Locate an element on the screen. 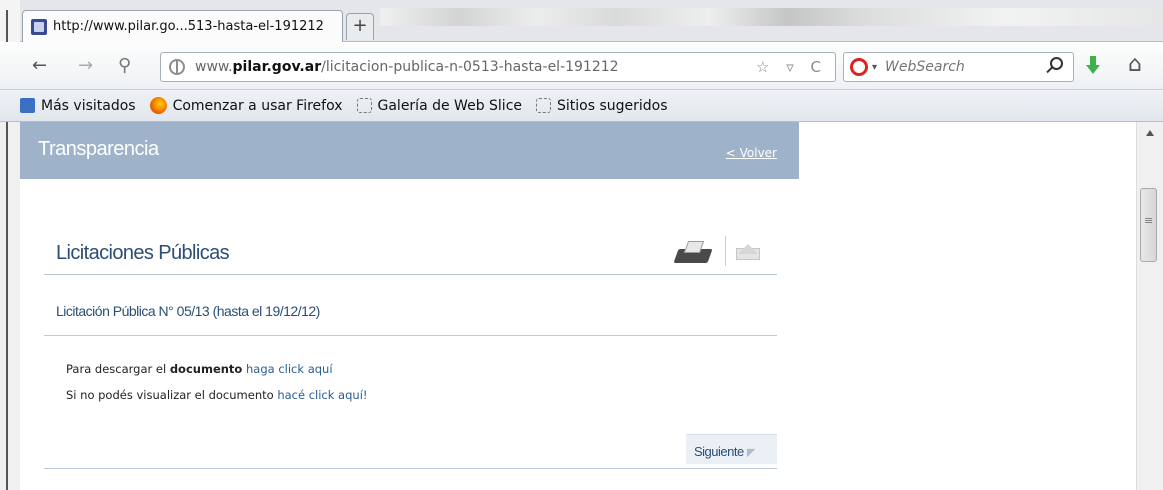 This screenshot has width=1163, height=490. url-prefix: www. is located at coordinates (214, 67).